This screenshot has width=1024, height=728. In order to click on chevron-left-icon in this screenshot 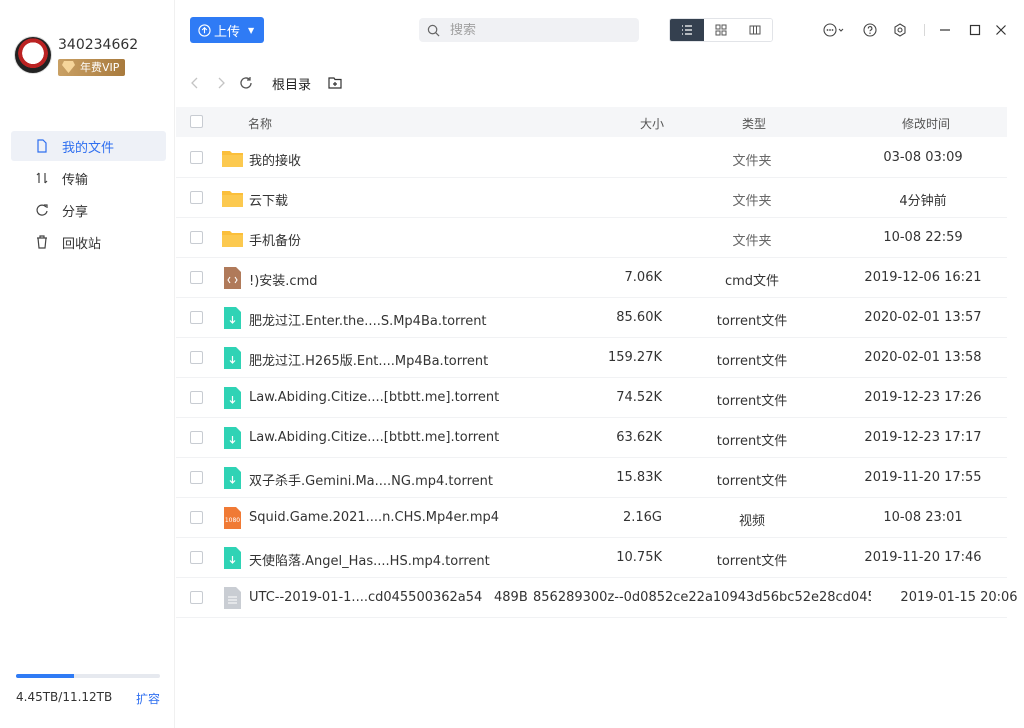, I will do `click(194, 83)`.